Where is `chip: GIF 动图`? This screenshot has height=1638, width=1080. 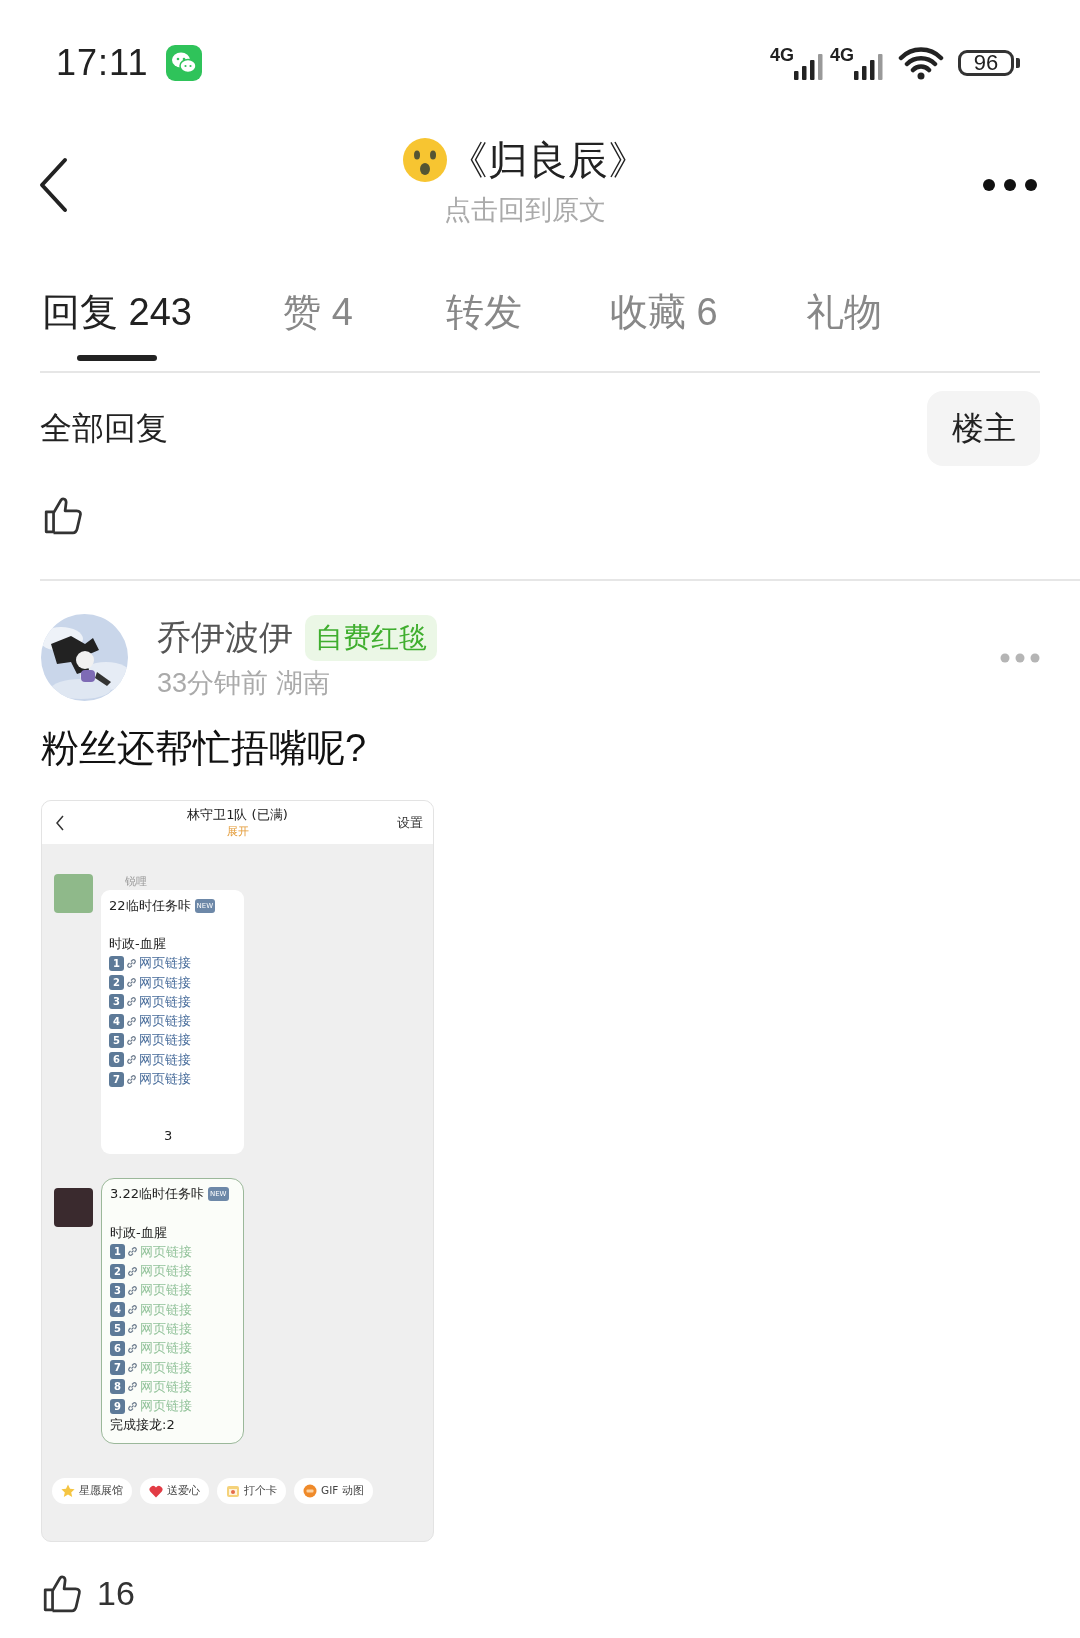 chip: GIF 动图 is located at coordinates (333, 1491).